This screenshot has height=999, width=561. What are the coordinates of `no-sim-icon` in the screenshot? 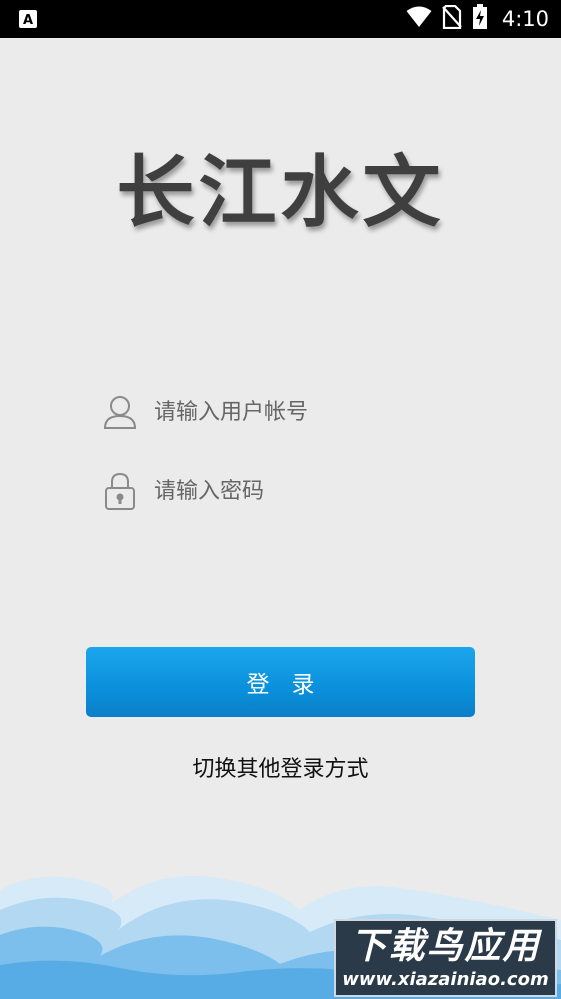 It's located at (452, 18).